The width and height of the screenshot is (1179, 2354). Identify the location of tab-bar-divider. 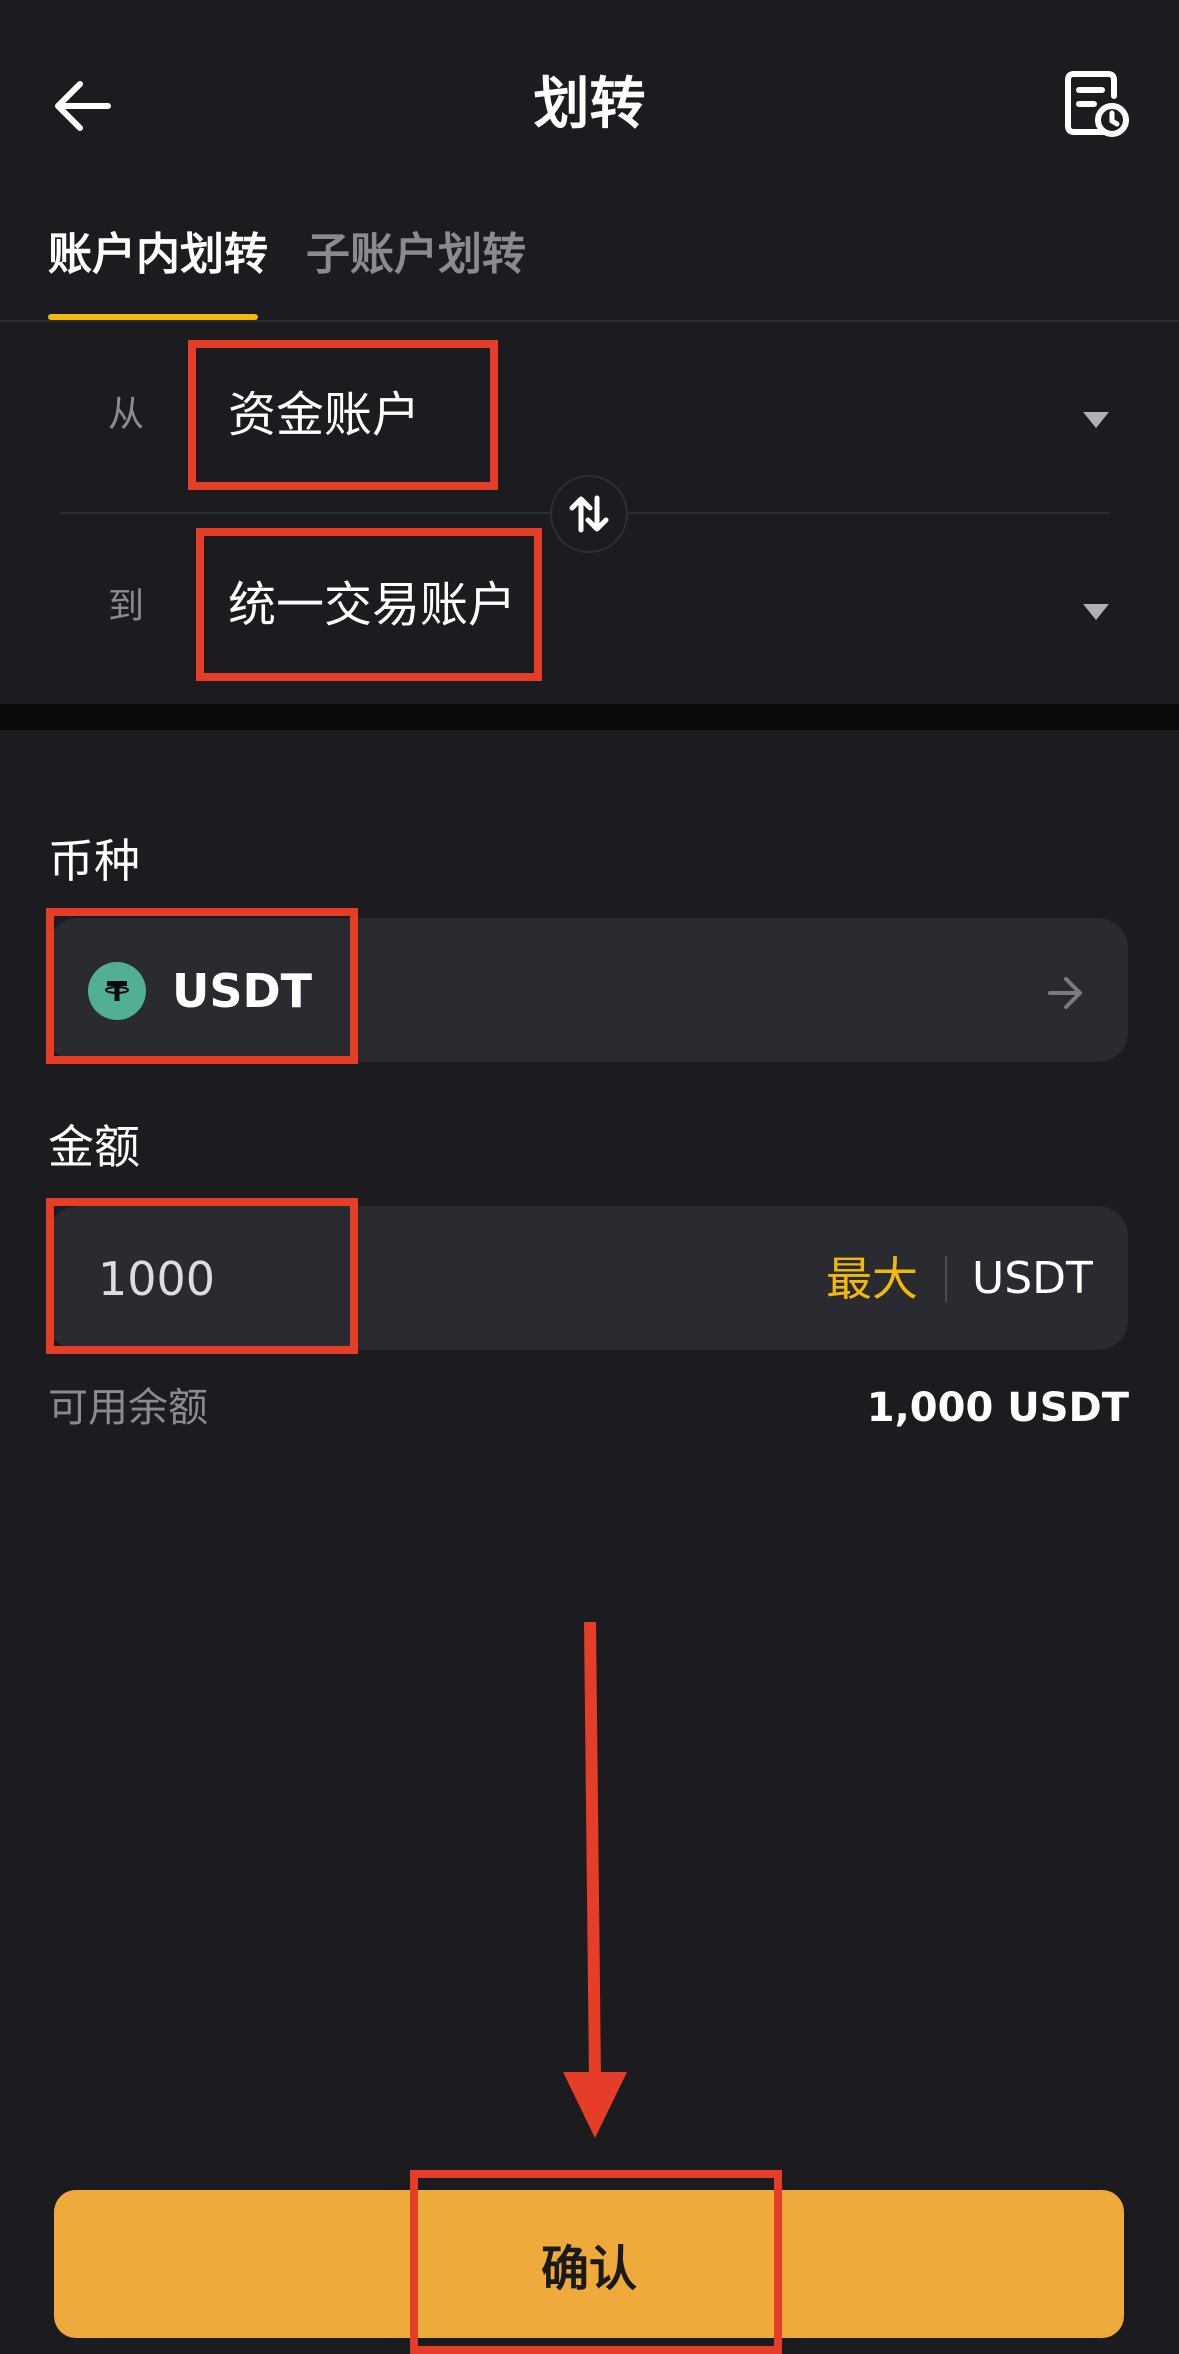
(589, 321).